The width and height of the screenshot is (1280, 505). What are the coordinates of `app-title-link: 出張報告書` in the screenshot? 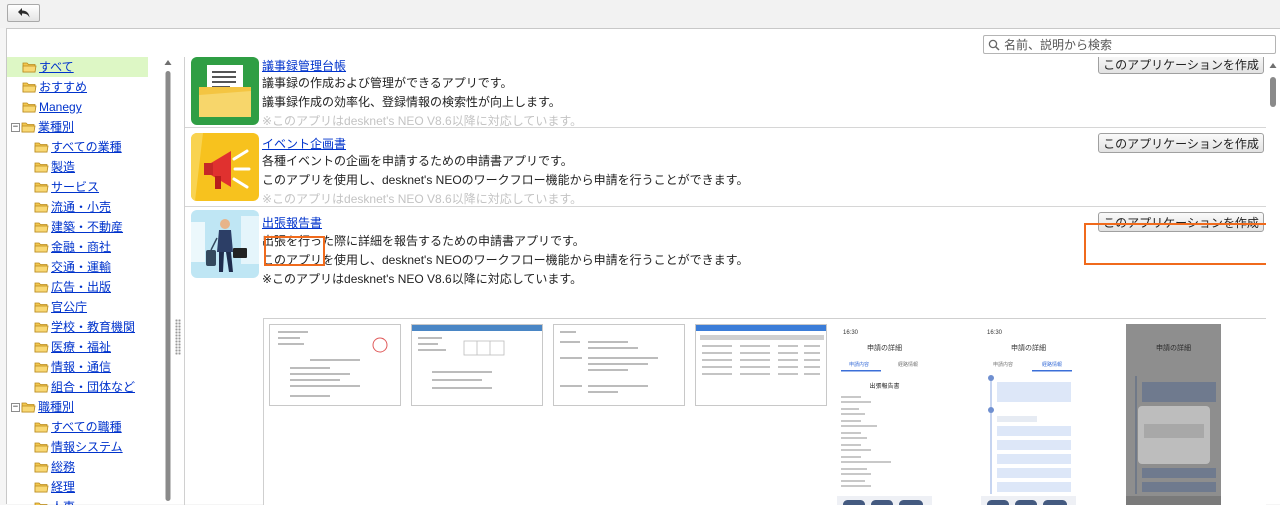 It's located at (292, 222).